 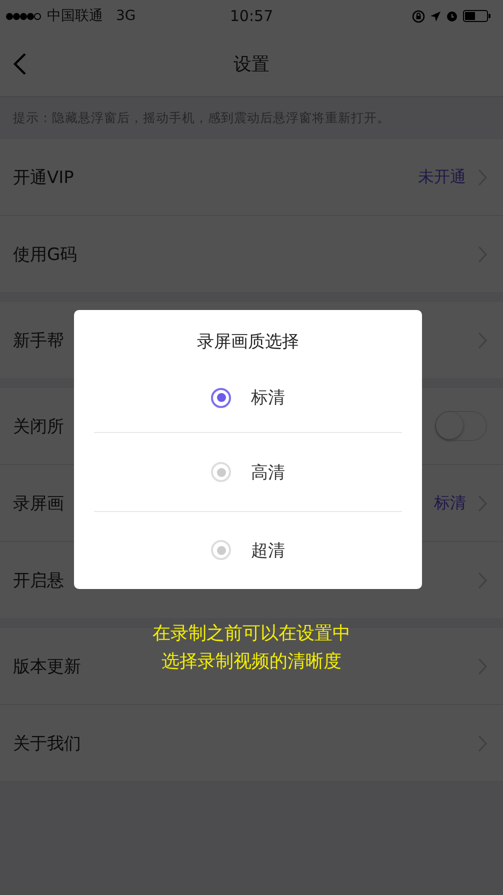 I want to click on signal-icon, so click(x=24, y=16).